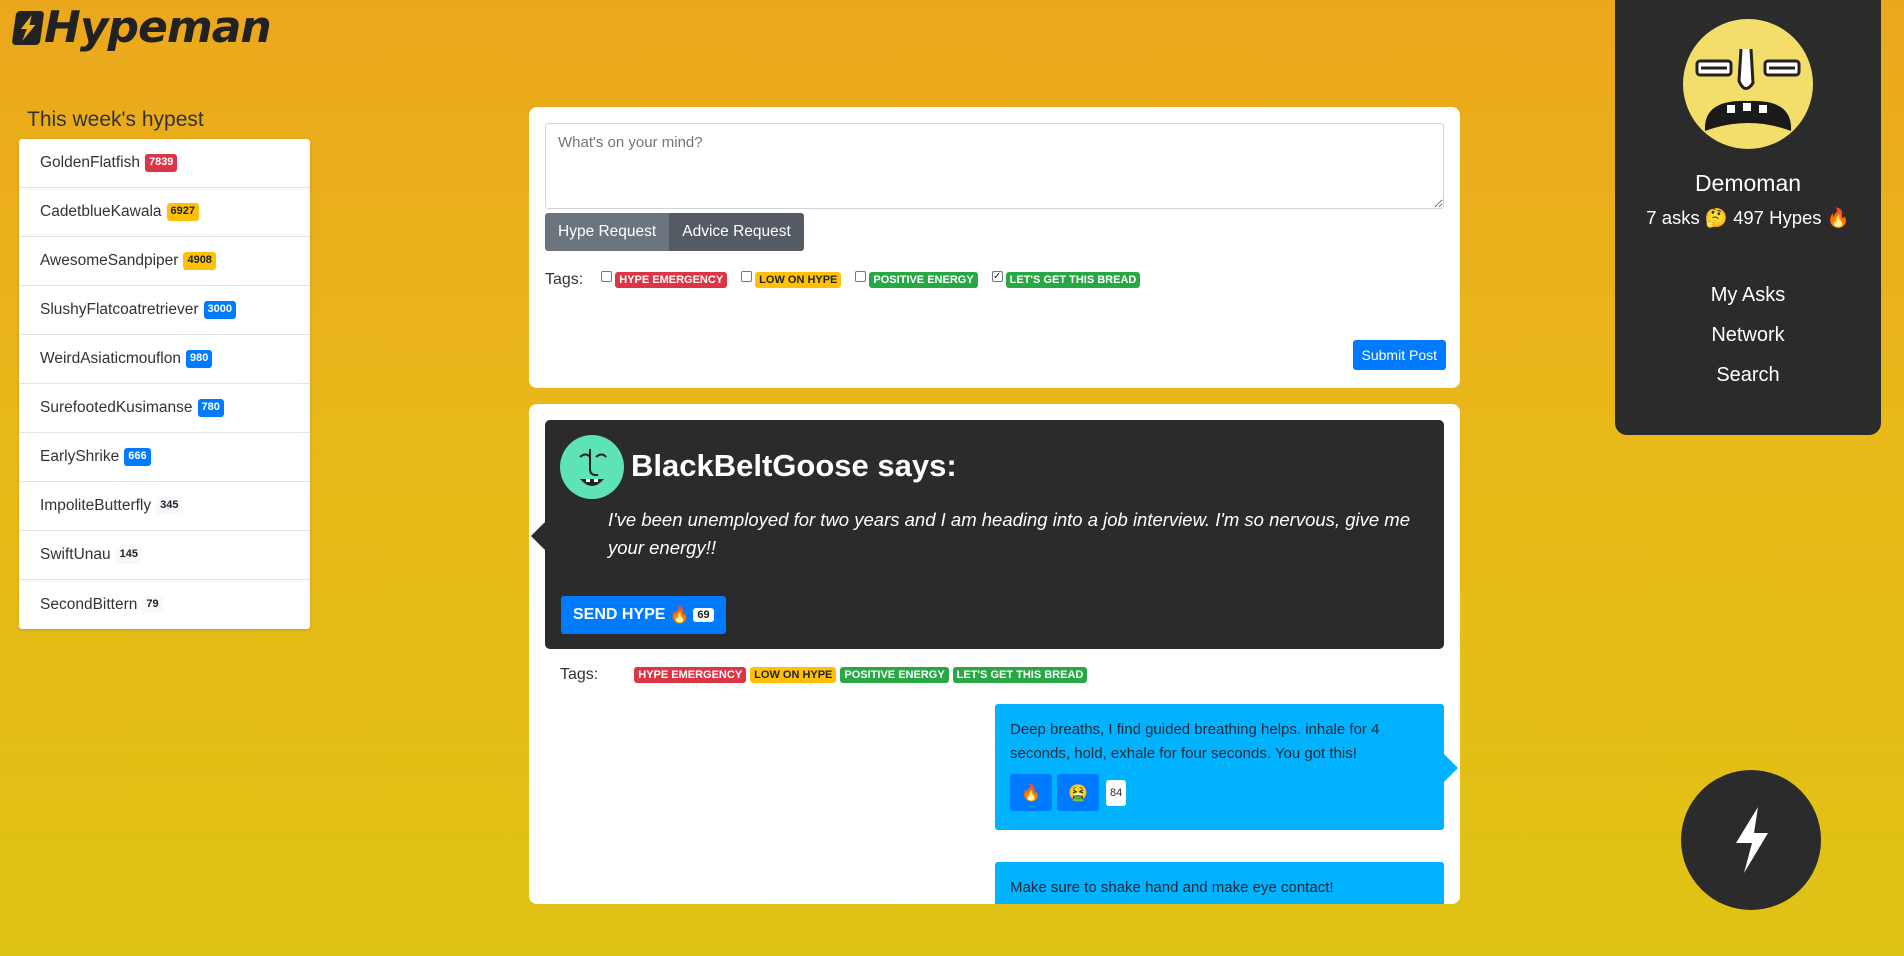 The height and width of the screenshot is (956, 1904). Describe the element at coordinates (161, 163) in the screenshot. I see `leaderboard-score-badge: 7839` at that location.